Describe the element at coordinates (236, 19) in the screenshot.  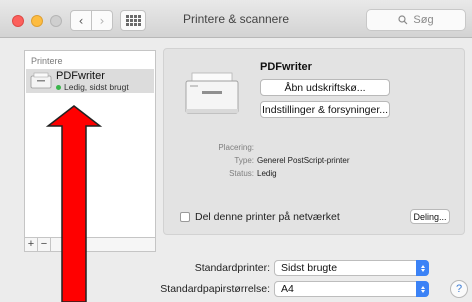
I see `title-bar: ‹ › Printere & scannere Søg` at that location.